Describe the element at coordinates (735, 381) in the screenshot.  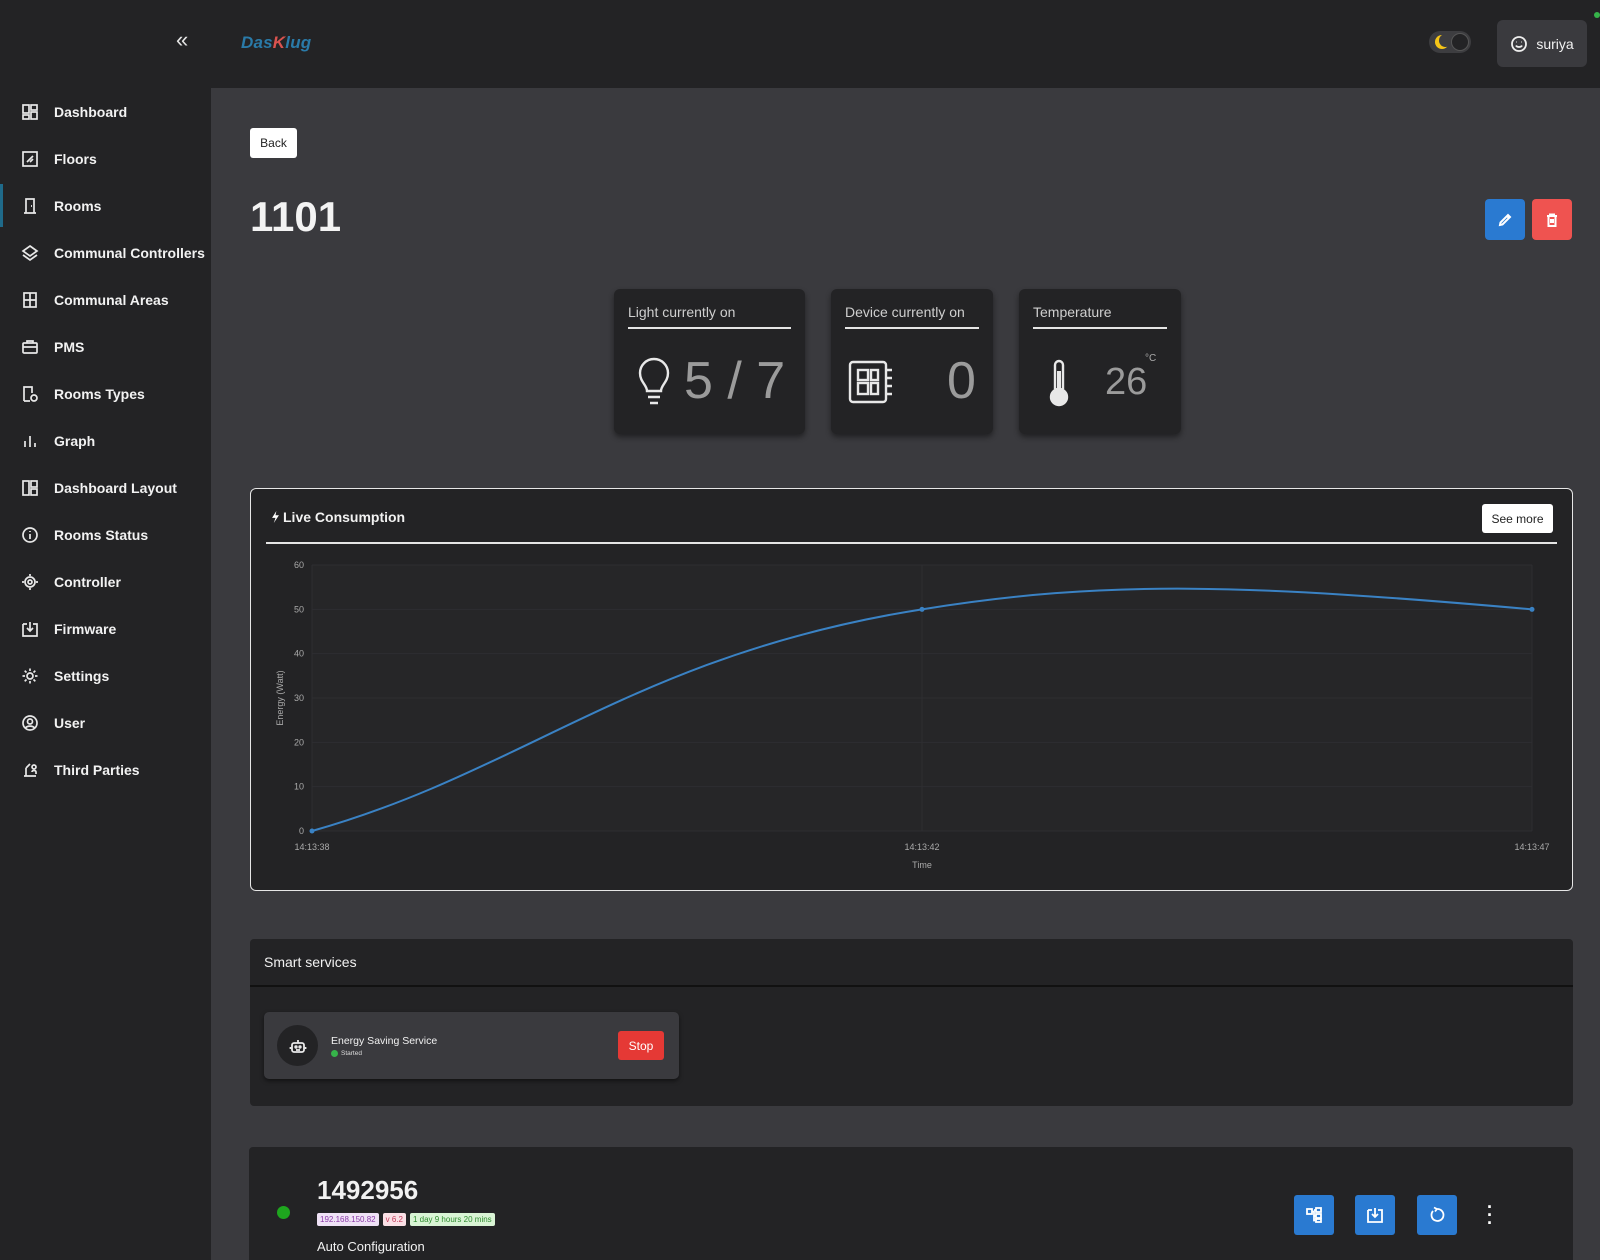
I see `light-stat-value: 5 / 7` at that location.